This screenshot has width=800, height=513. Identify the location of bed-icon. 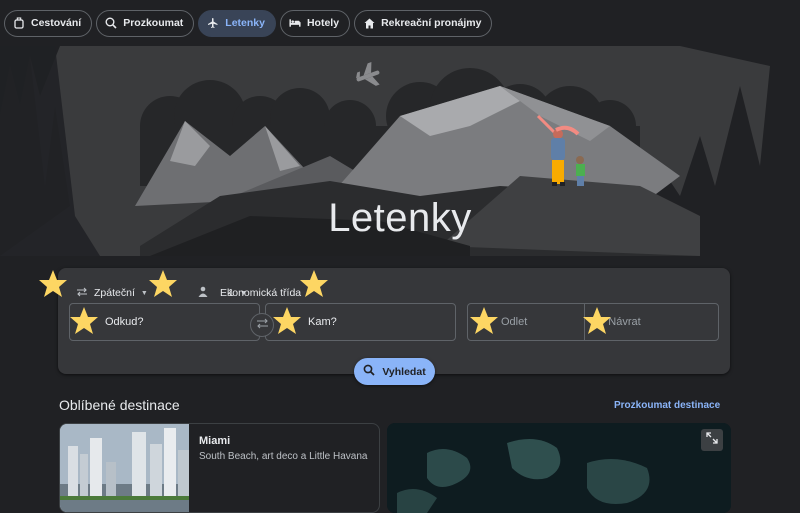
(295, 23).